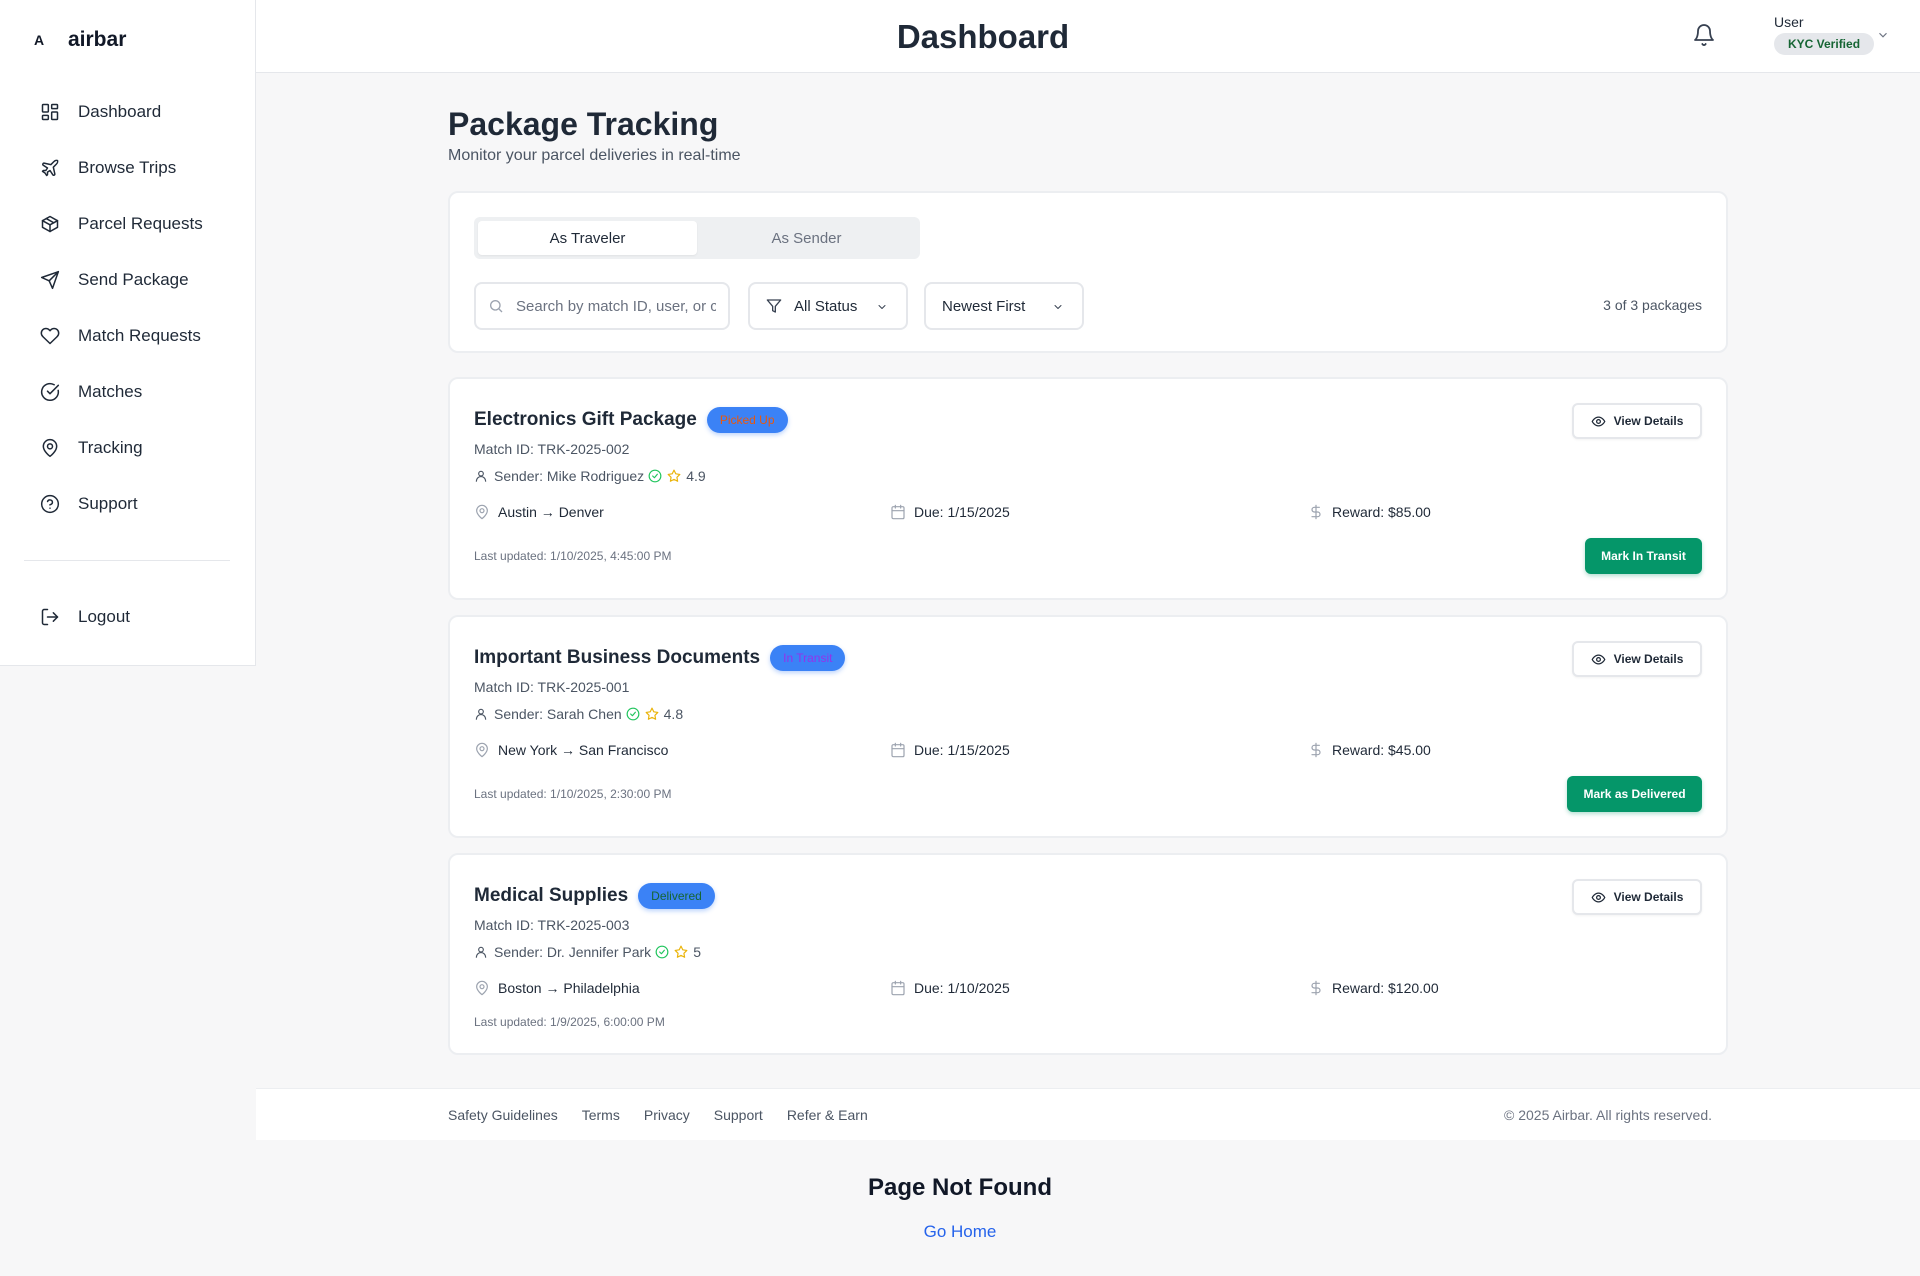  I want to click on dashboard-icon, so click(50, 112).